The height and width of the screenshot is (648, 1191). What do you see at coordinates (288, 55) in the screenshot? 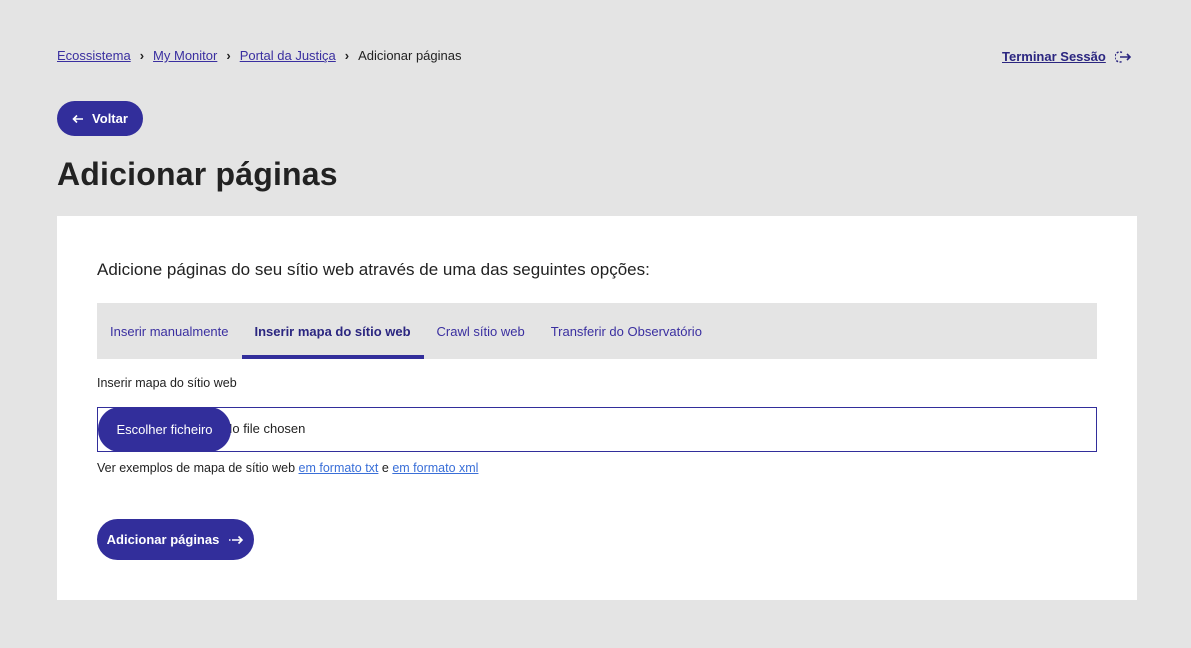
I see `breadcrumb-link-portal: Portal da Justiça` at bounding box center [288, 55].